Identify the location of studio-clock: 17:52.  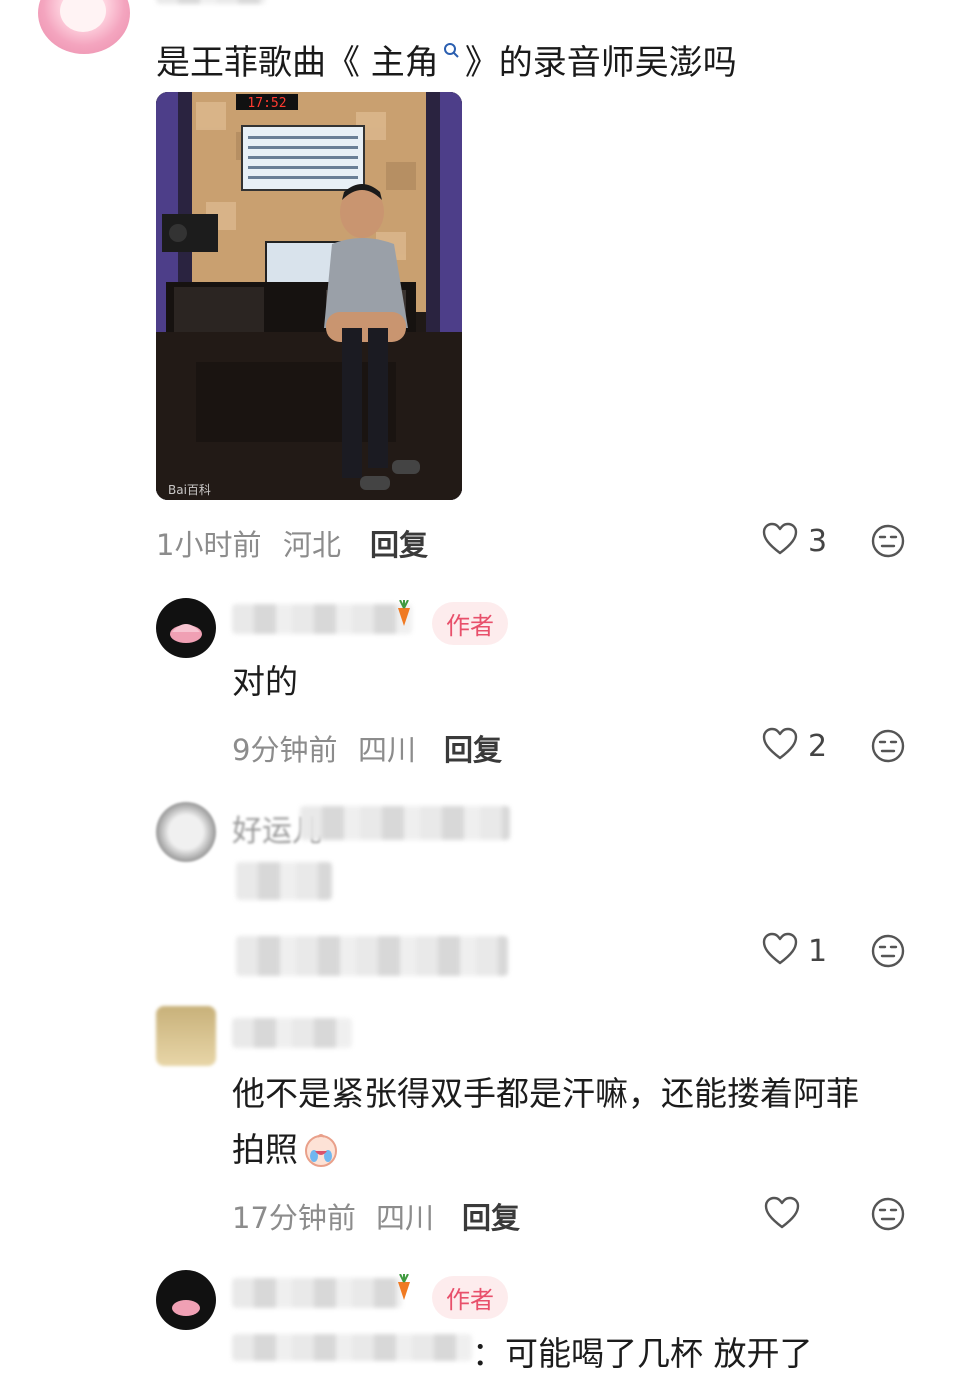
(266, 103).